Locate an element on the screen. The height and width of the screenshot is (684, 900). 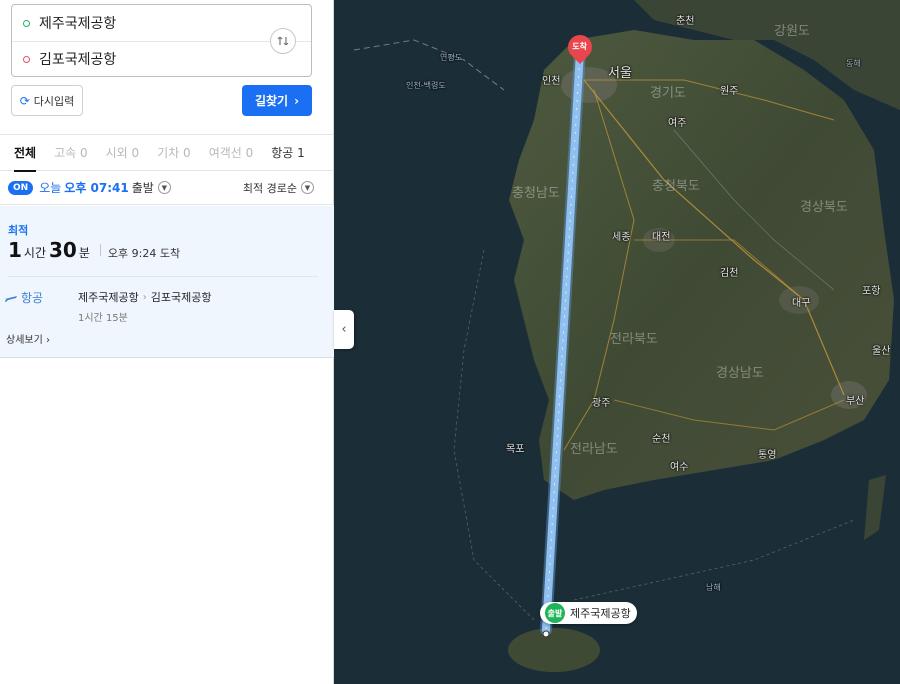
transport-tabs: 전체 고속 0 시외 0 기차 0 여객선 0 항공 1 is located at coordinates (167, 153).